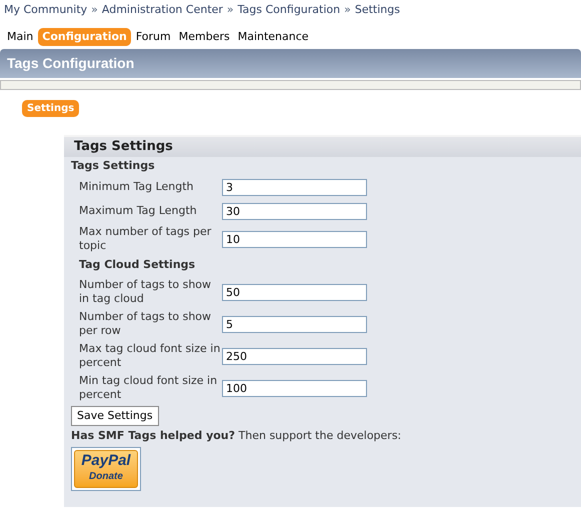 This screenshot has height=517, width=581. What do you see at coordinates (294, 211) in the screenshot?
I see `input-field: 30` at bounding box center [294, 211].